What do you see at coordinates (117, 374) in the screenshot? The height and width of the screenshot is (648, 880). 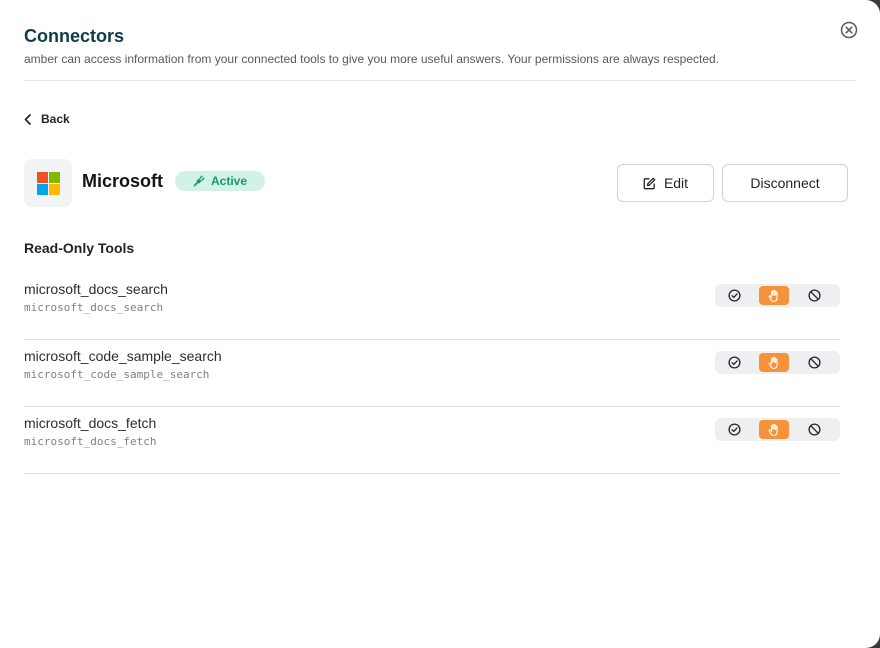 I see `tool-id: microsoft_code_sample_search` at bounding box center [117, 374].